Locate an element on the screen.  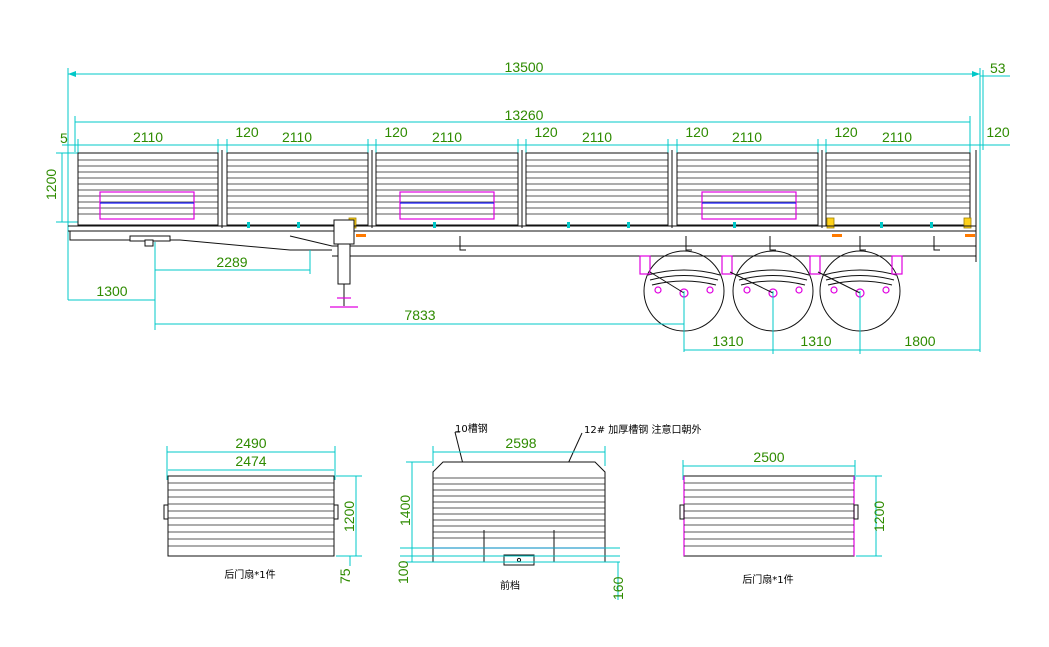
end-offset-label: 53 is located at coordinates (998, 68).